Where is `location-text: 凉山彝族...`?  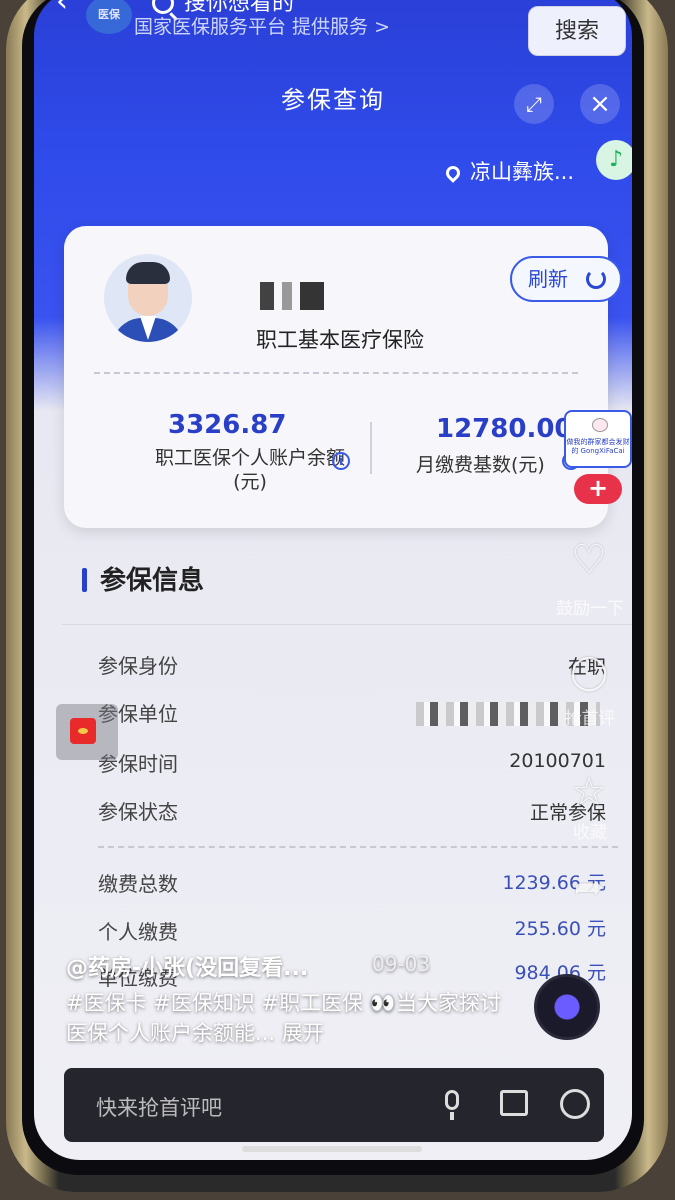
location-text: 凉山彝族... is located at coordinates (522, 172).